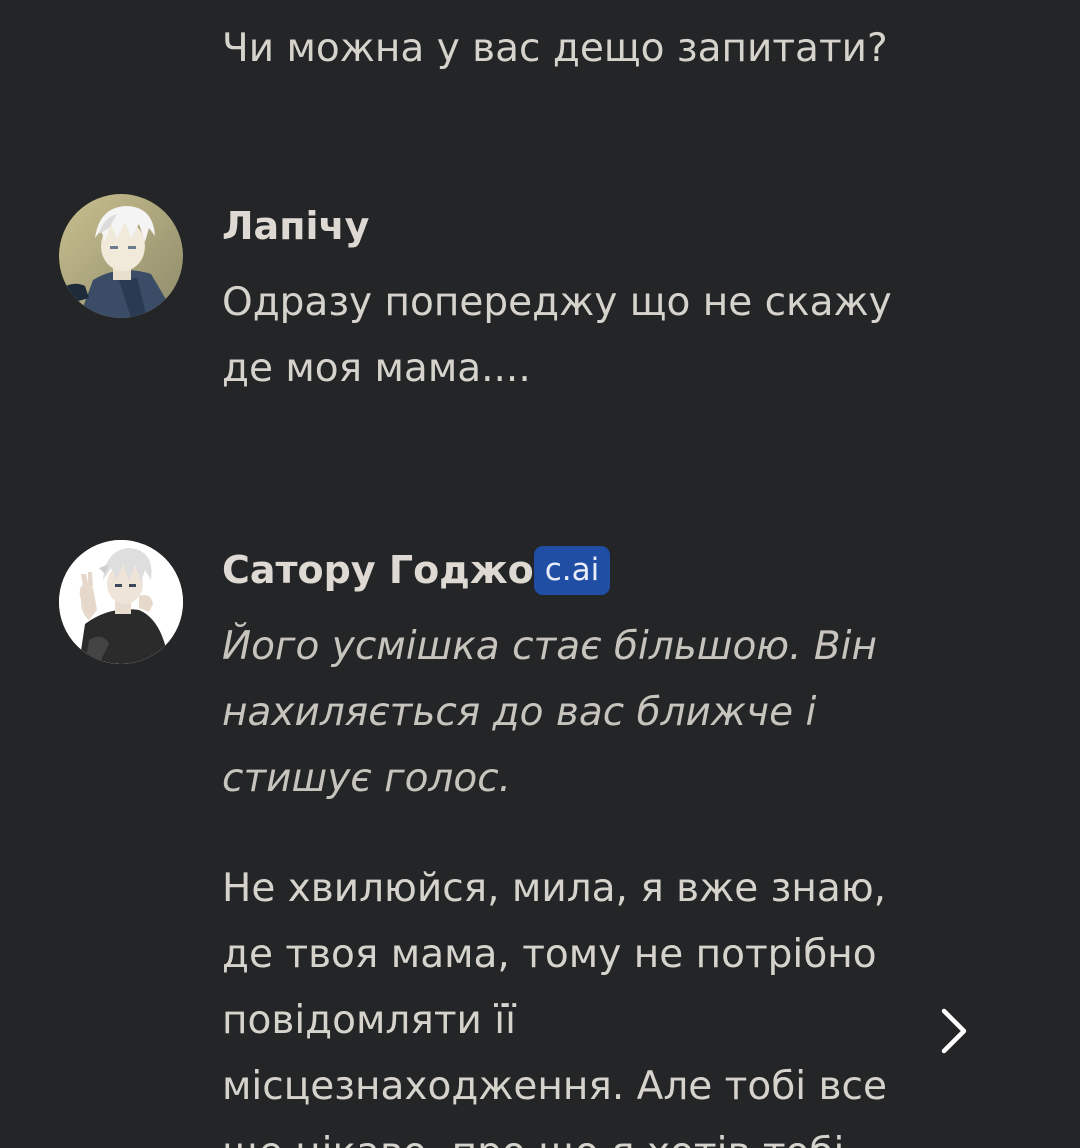  What do you see at coordinates (549, 954) in the screenshot?
I see `message-line: де твоя мама, тому не потрібно` at bounding box center [549, 954].